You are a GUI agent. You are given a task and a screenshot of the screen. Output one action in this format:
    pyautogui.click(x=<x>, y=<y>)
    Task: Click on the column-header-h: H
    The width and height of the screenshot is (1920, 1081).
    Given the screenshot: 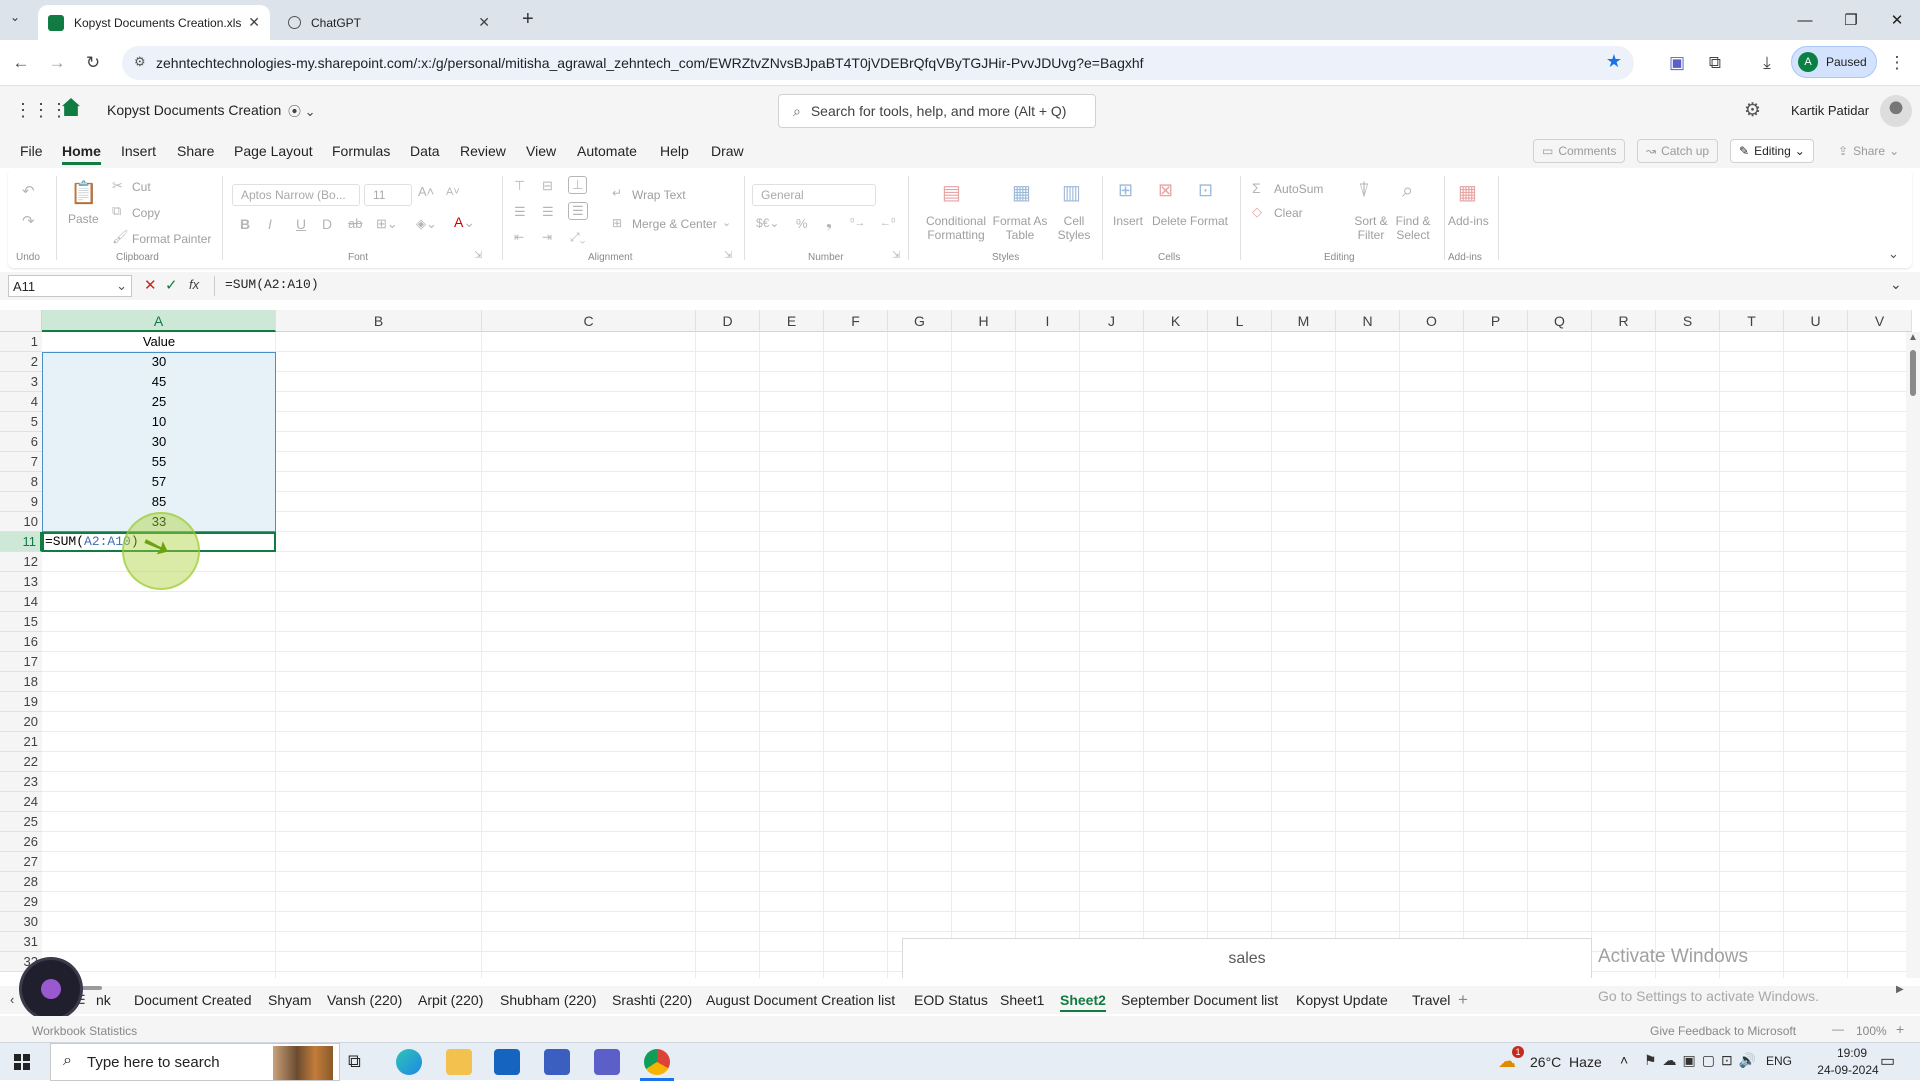 What is the action you would take?
    pyautogui.click(x=984, y=321)
    